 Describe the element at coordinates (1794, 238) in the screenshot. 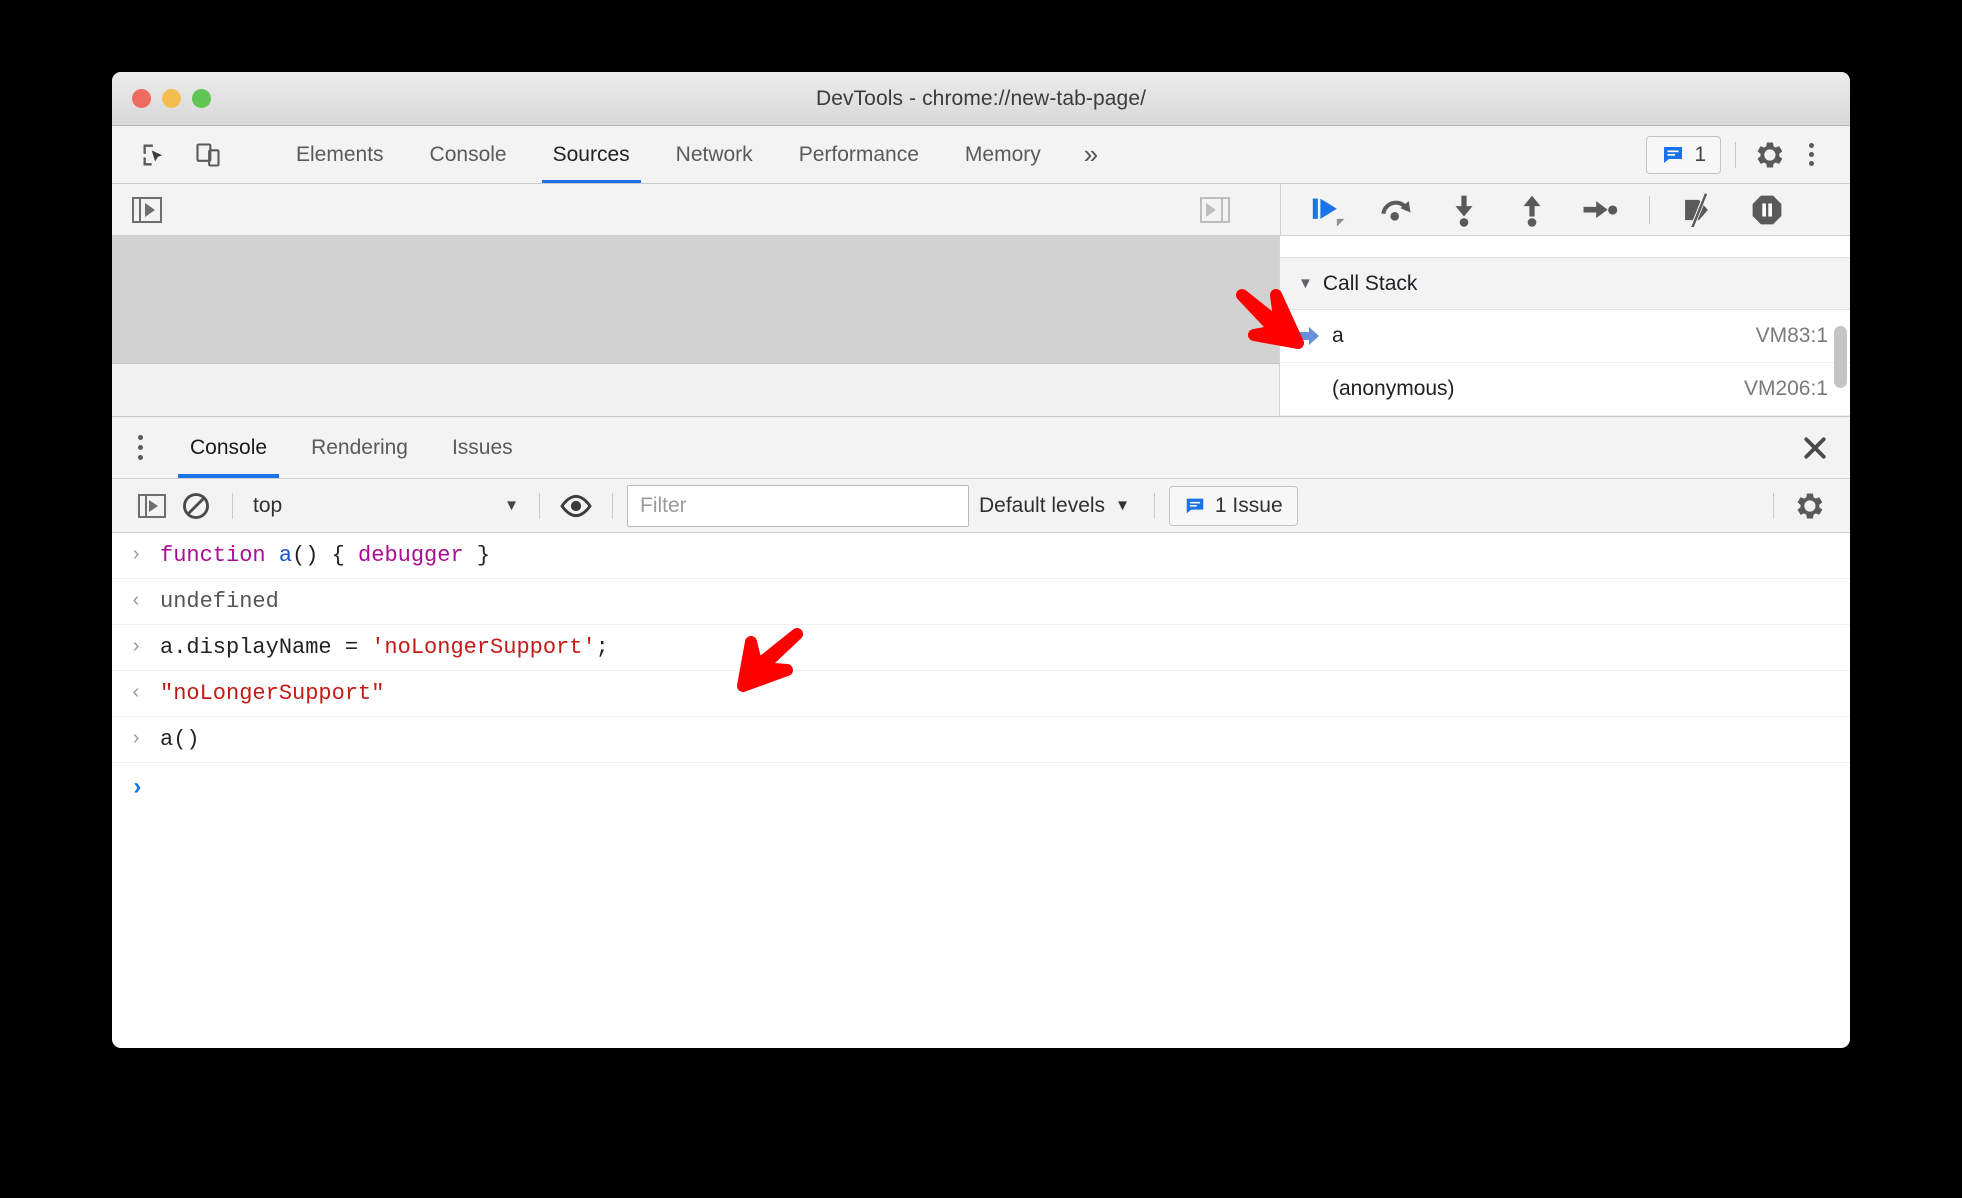

I see `scope-global-value: window` at that location.